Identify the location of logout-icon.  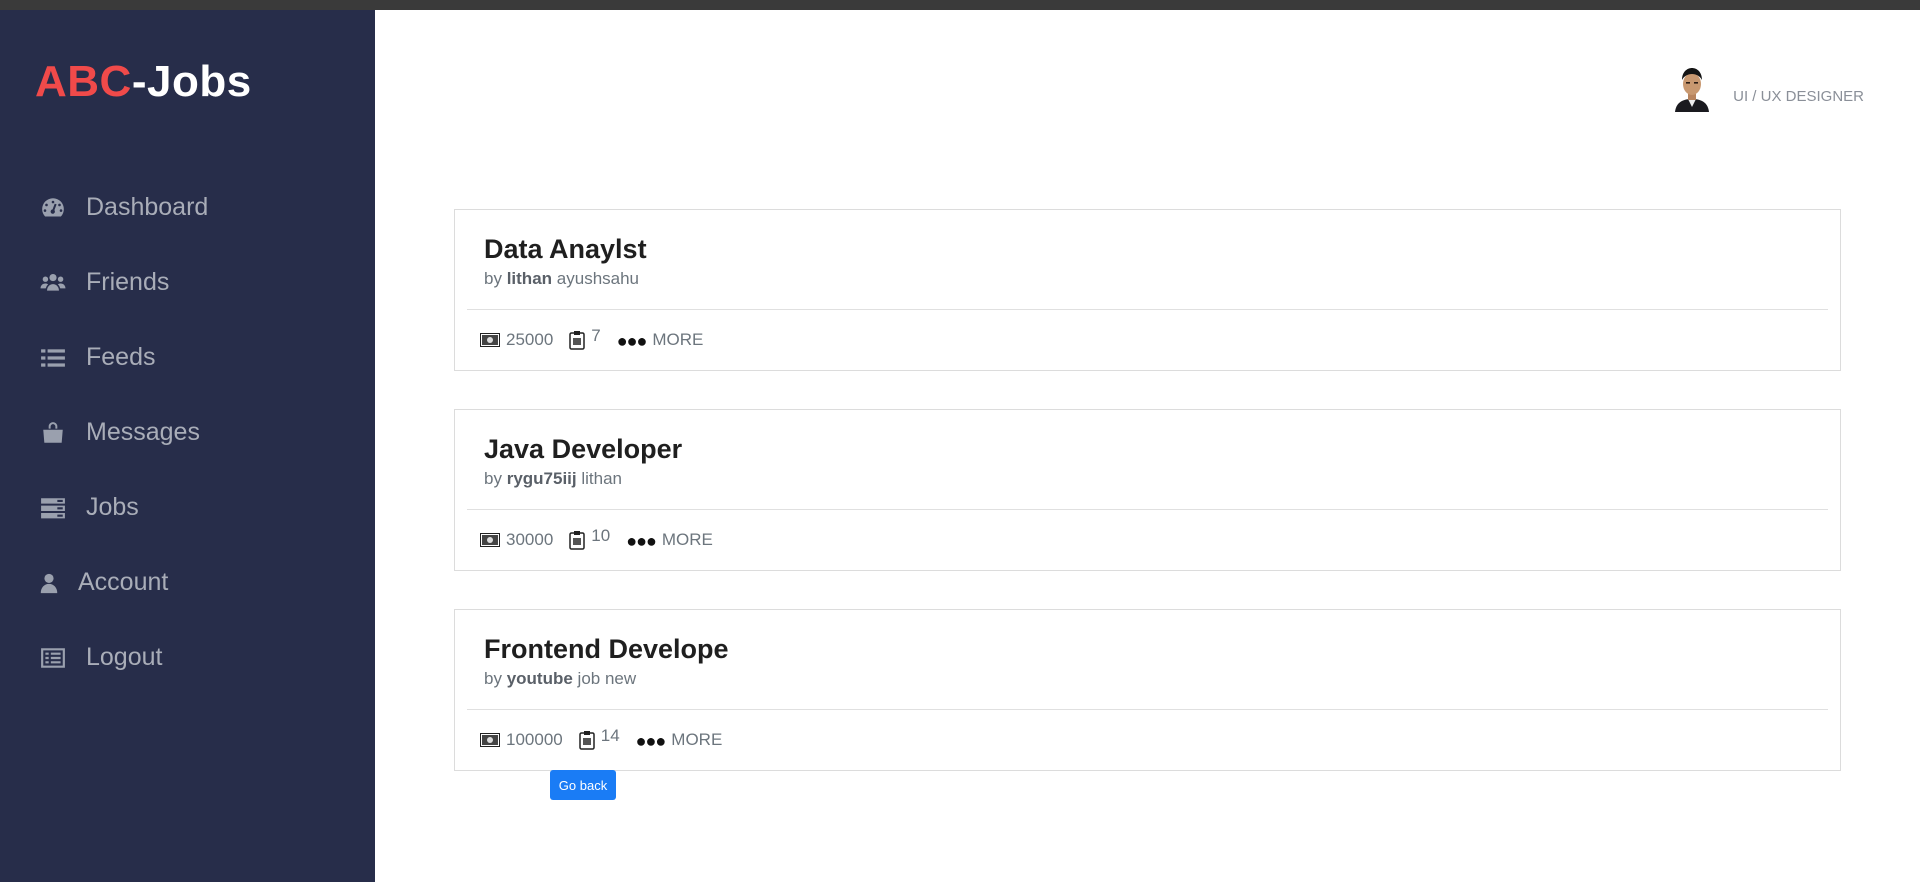
(53, 658).